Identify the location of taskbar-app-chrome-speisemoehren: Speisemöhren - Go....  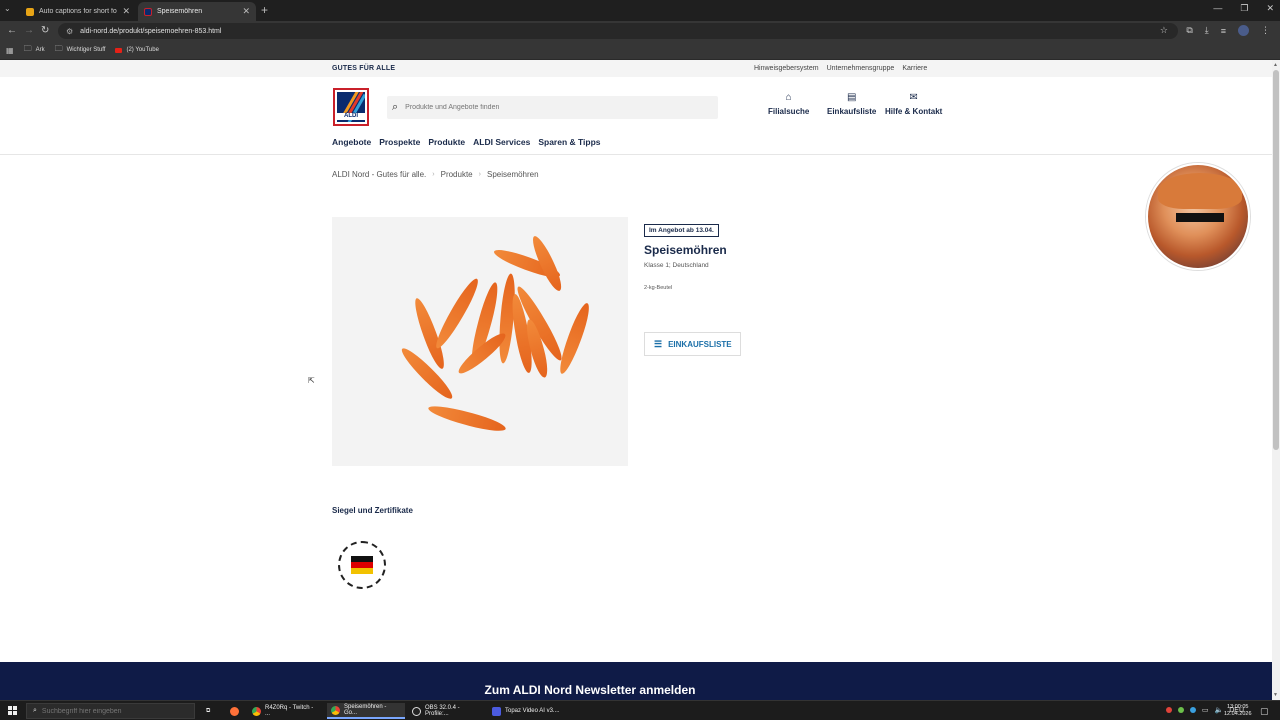
(366, 711).